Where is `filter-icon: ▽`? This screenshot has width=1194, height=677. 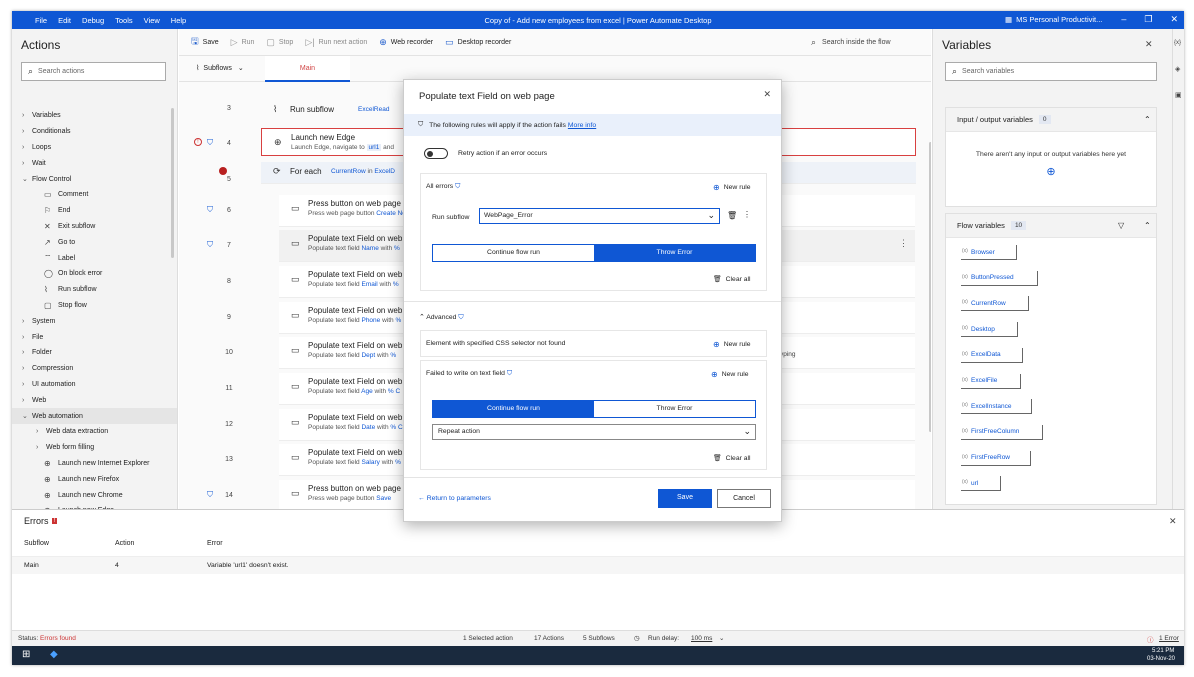
filter-icon: ▽ is located at coordinates (1121, 225).